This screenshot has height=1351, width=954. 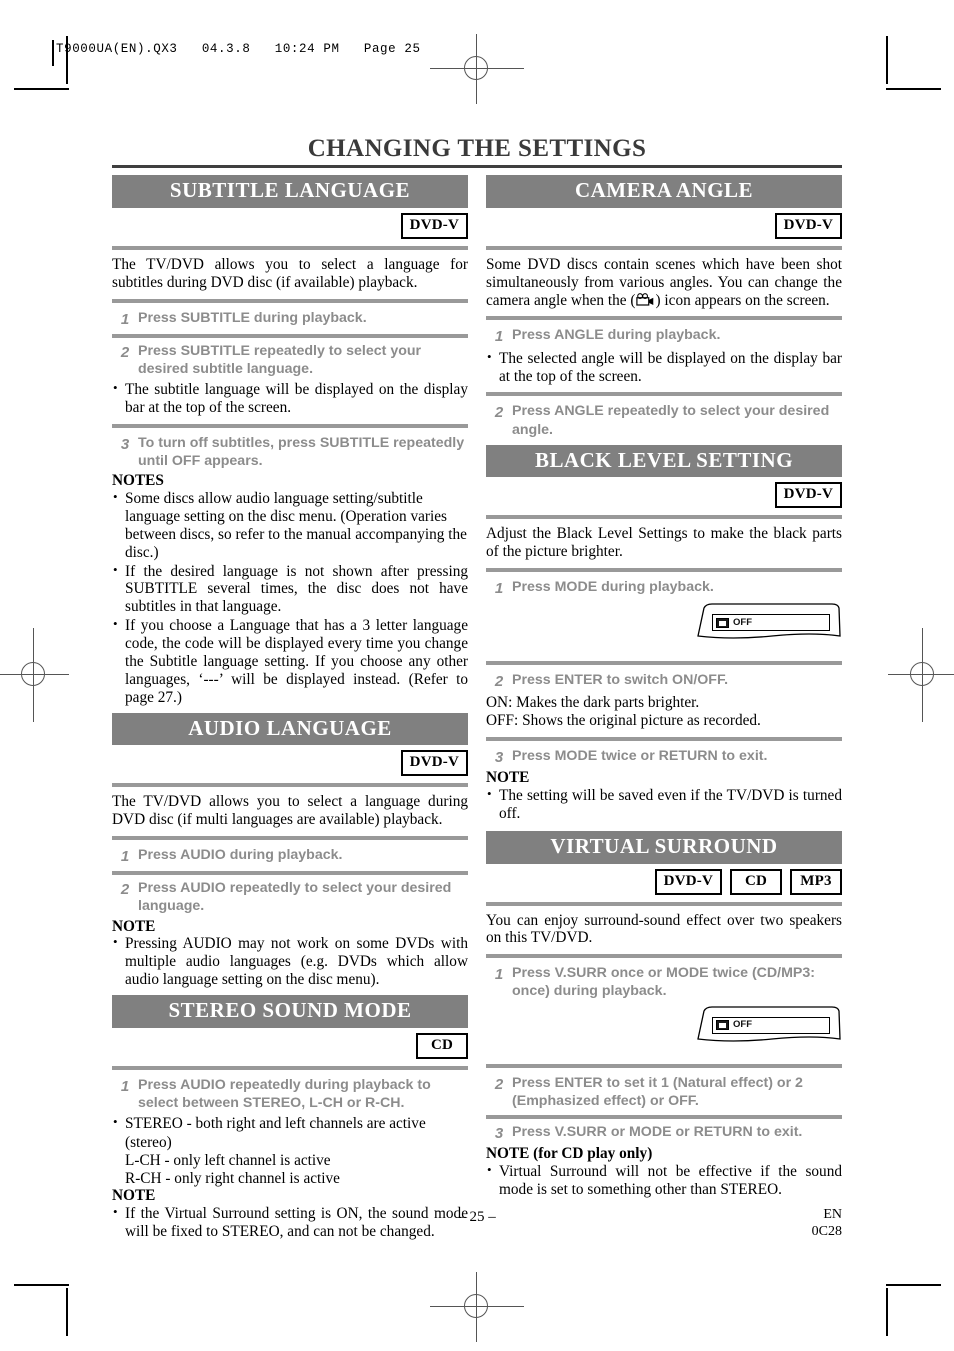 I want to click on section-banner: BLACK LEVEL SETTING, so click(x=664, y=461).